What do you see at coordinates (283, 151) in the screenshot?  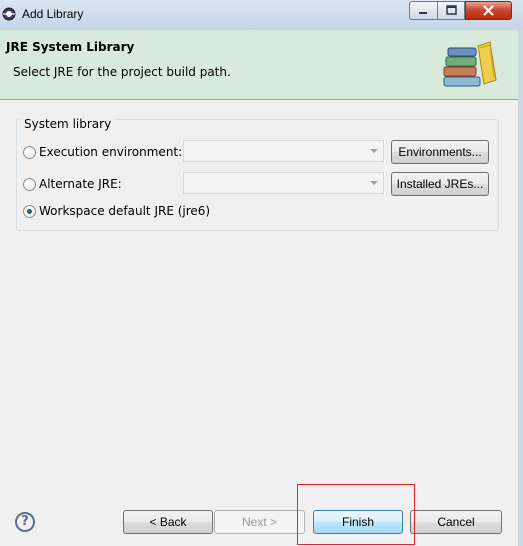 I see `execution-environment-combo` at bounding box center [283, 151].